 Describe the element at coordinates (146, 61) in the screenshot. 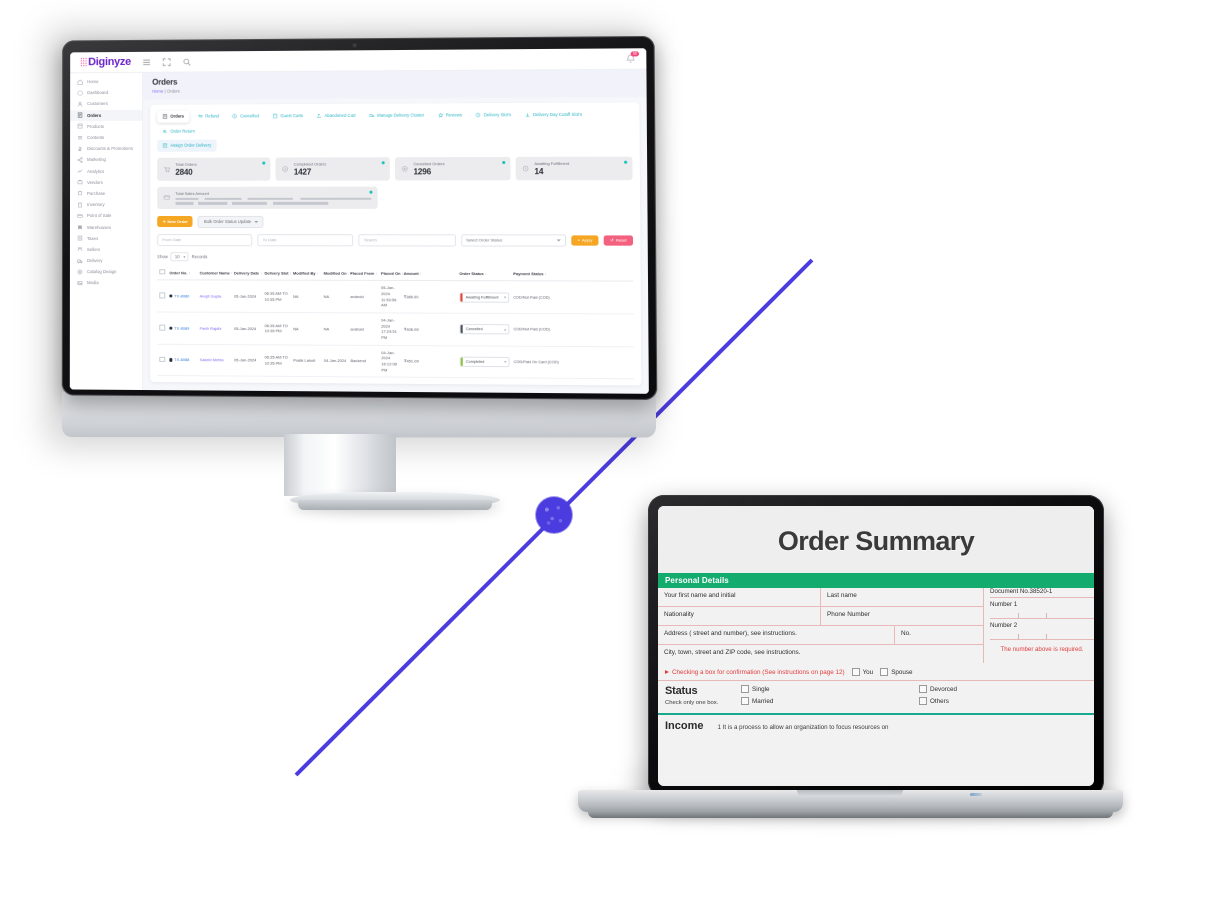

I see `menu-icon` at that location.